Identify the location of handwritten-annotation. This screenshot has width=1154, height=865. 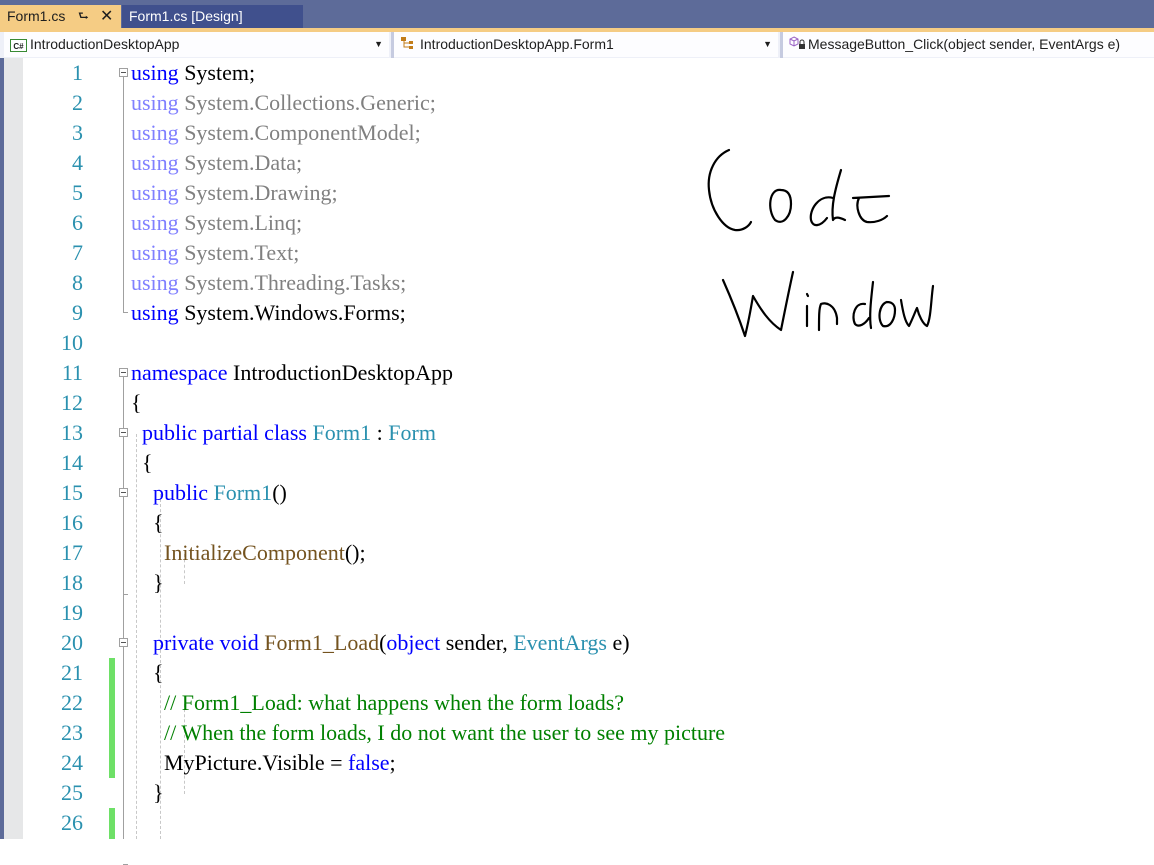
(825, 245).